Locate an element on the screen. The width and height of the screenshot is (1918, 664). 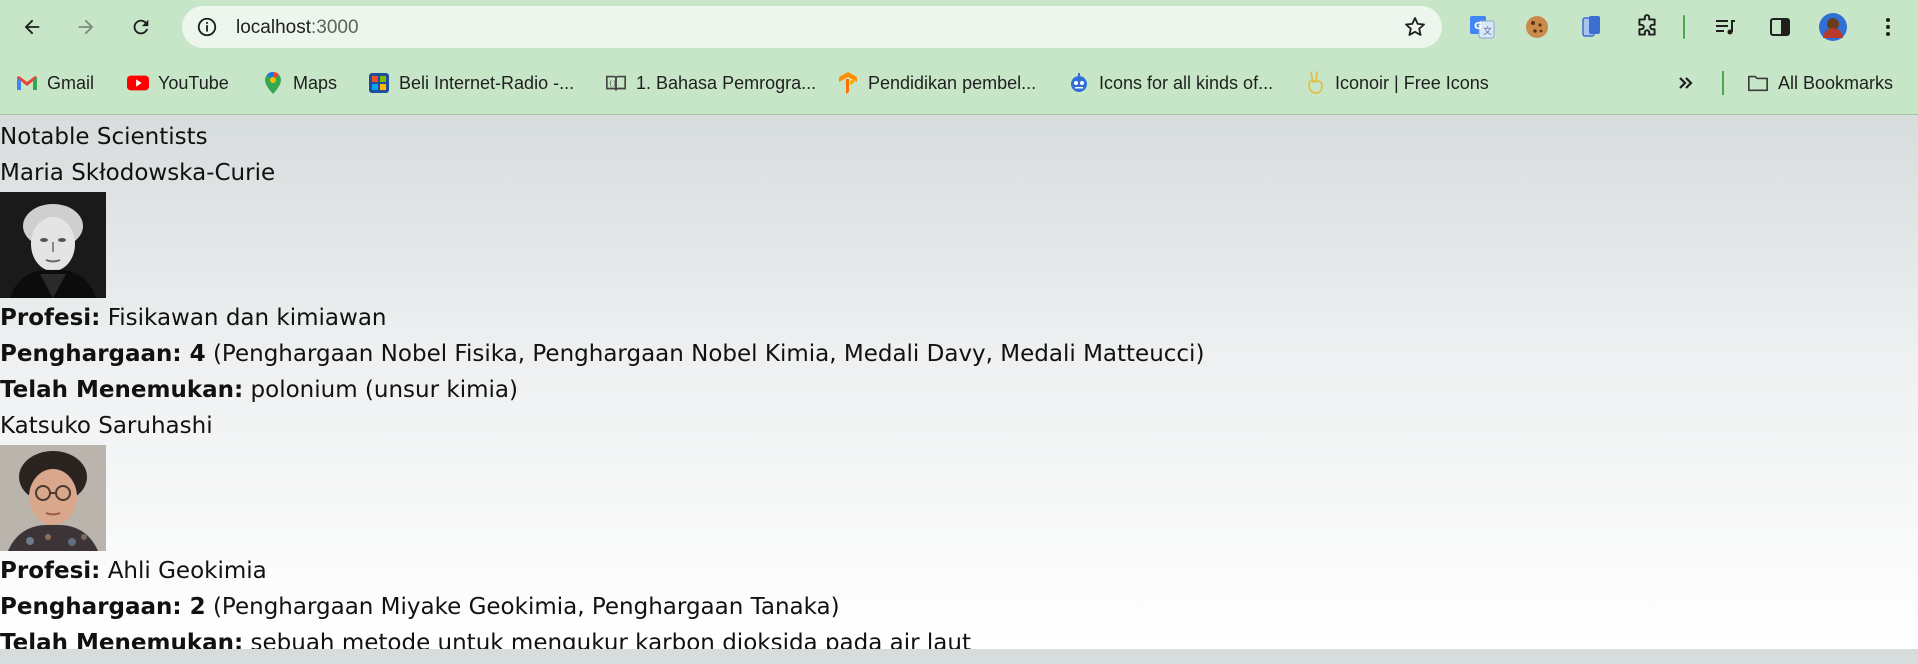
book-icon: {} is located at coordinates (616, 83).